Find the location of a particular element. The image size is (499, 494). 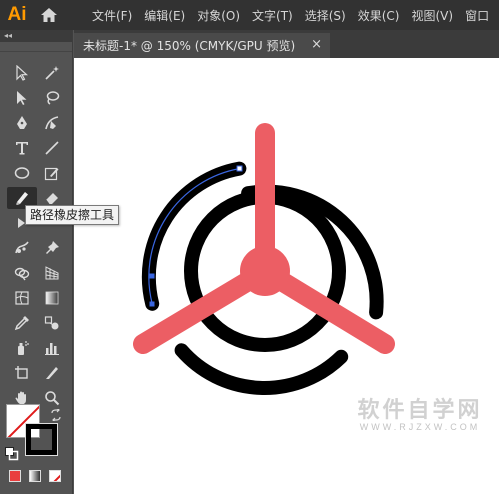

anchor-point-top is located at coordinates (239, 168).